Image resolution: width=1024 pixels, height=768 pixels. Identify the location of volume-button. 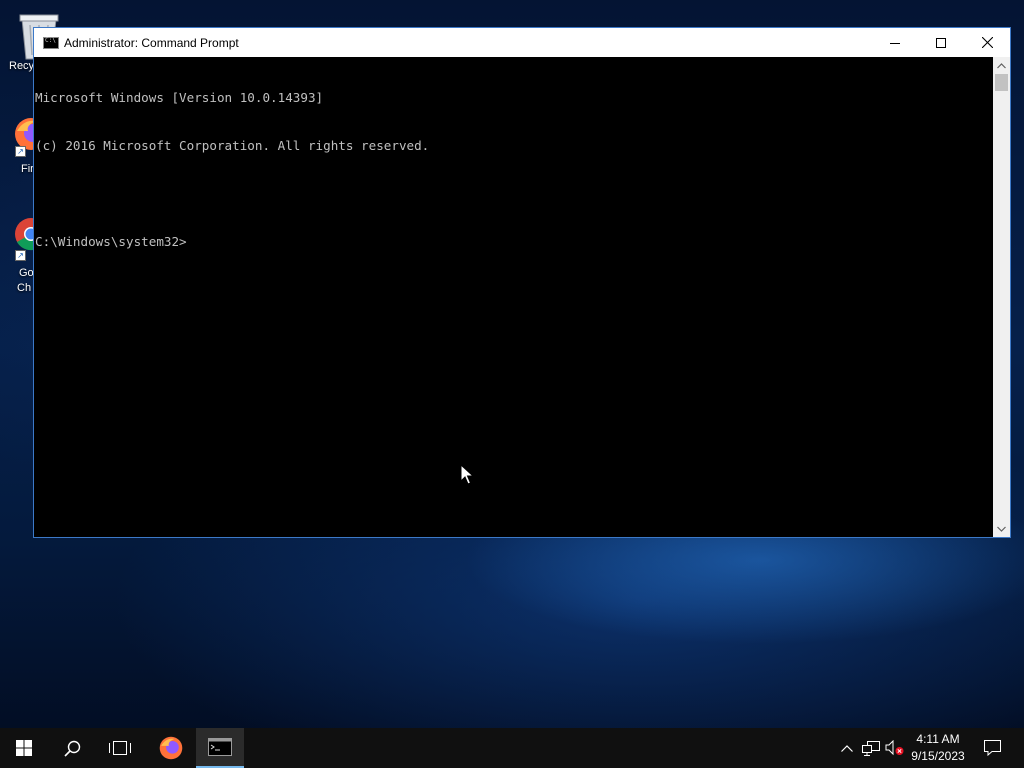
(895, 748).